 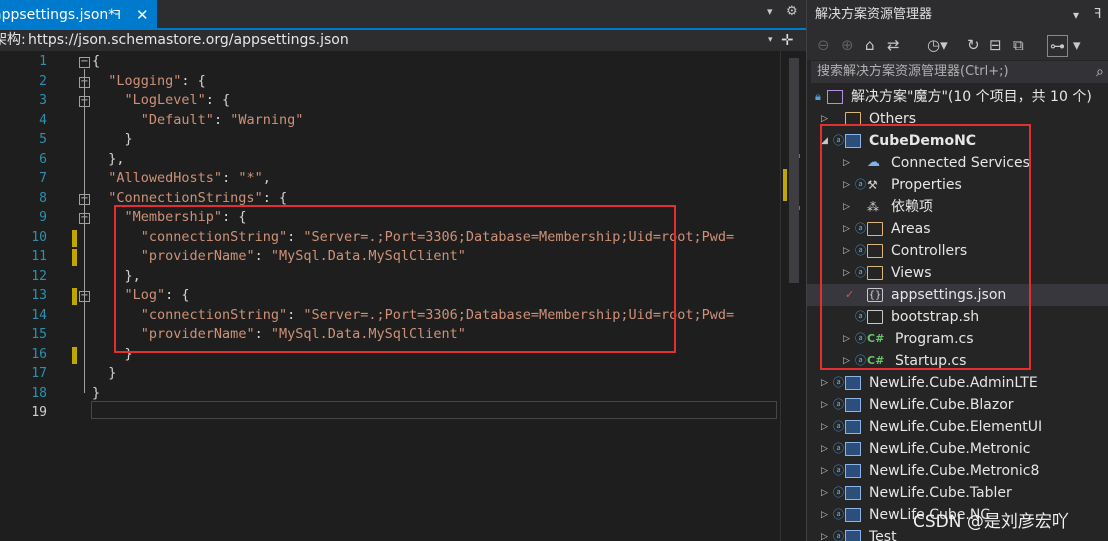 What do you see at coordinates (198, 120) in the screenshot?
I see `code-line: "Default": "Warning"` at bounding box center [198, 120].